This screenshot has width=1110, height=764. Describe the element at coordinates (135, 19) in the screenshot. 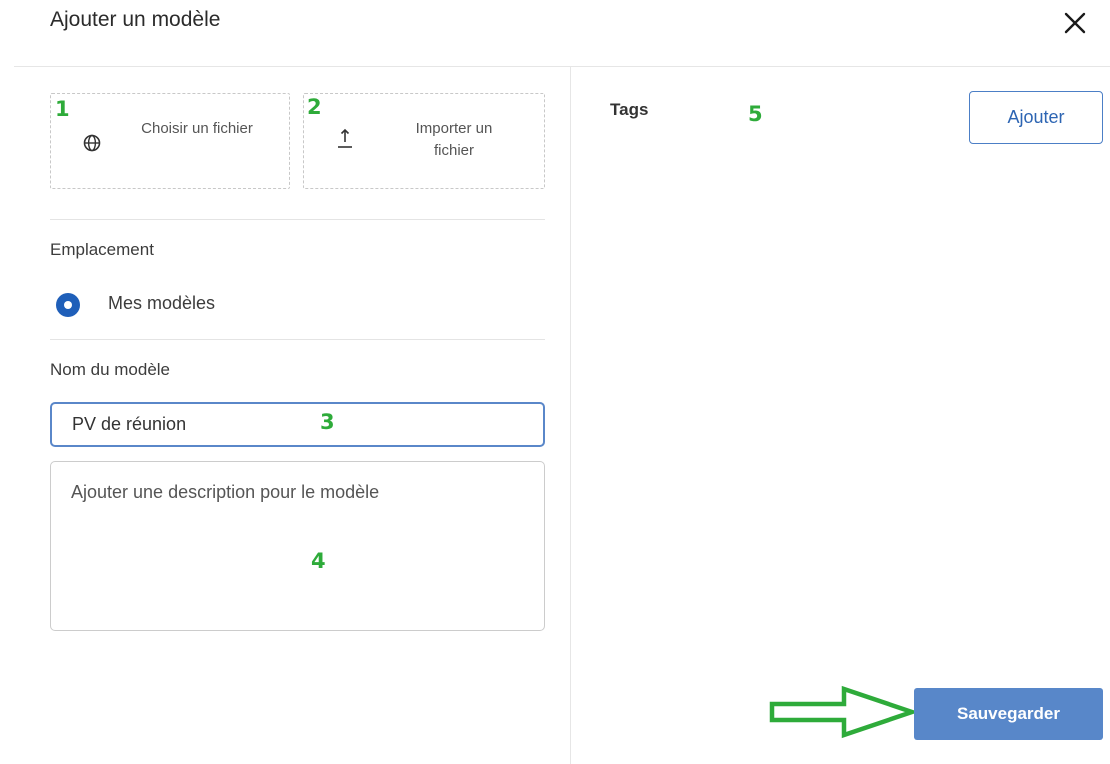

I see `dialog-title: Ajouter un modèle` at that location.